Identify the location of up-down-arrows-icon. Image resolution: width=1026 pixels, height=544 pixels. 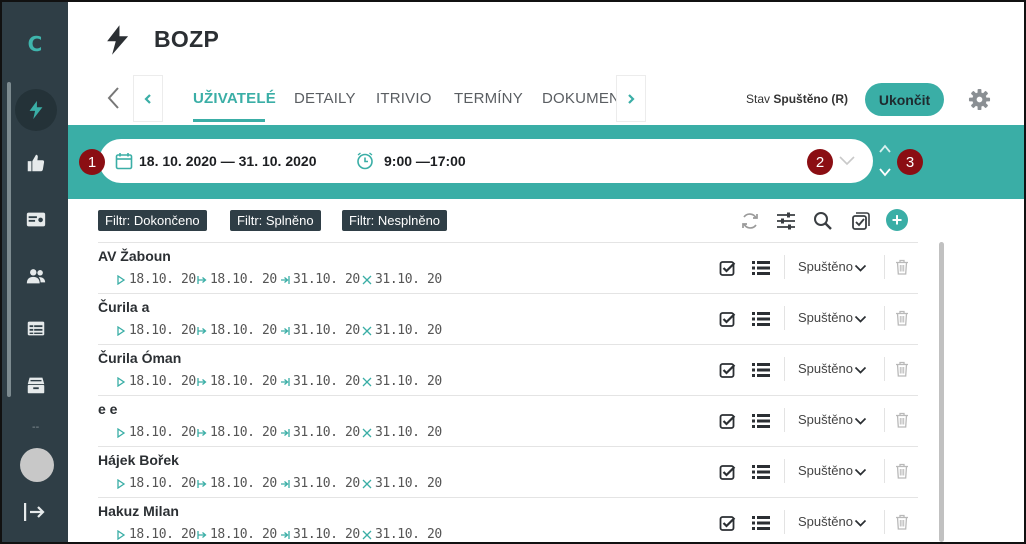
(885, 161).